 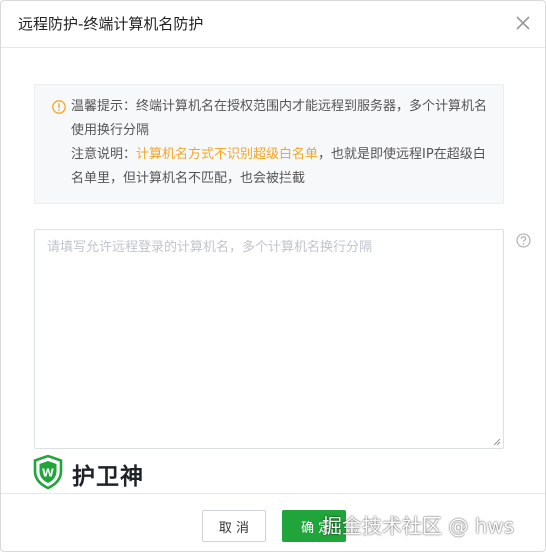 I want to click on notice-tip: 温馨提示：终端计算机名在授权范围内才能远程到服务器，多个计算机名使用换行分隔, so click(x=279, y=118).